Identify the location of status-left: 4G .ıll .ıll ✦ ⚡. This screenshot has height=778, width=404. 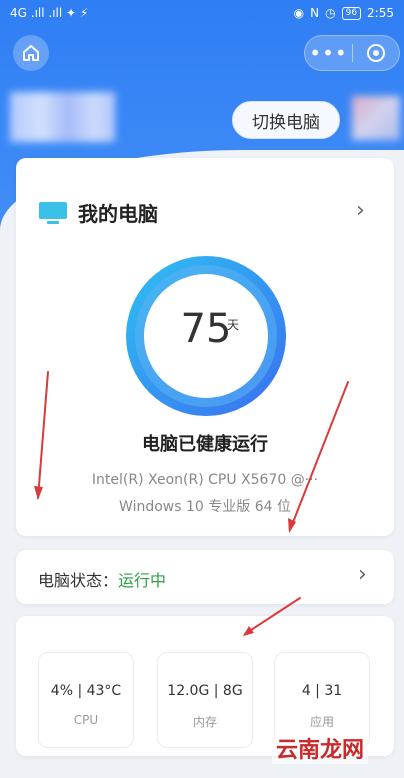
(49, 13).